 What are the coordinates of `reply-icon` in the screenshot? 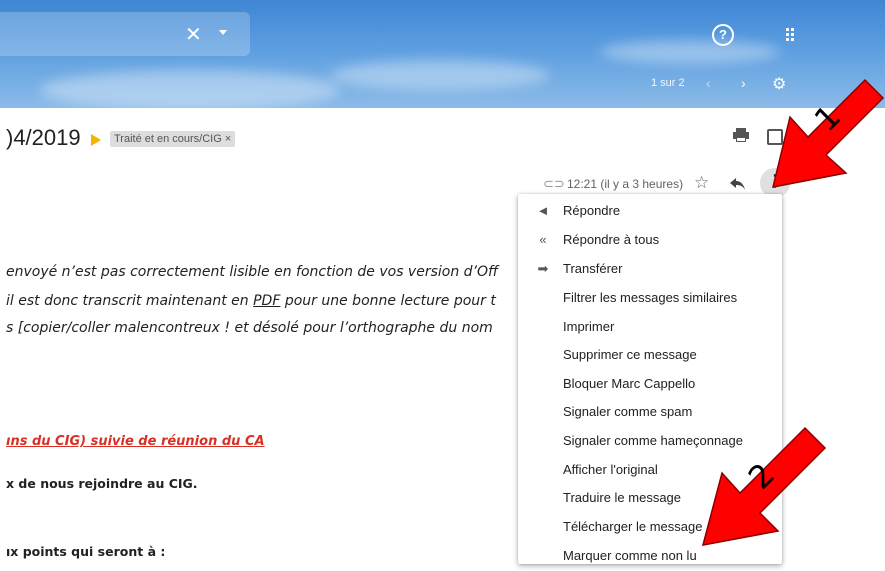 It's located at (738, 184).